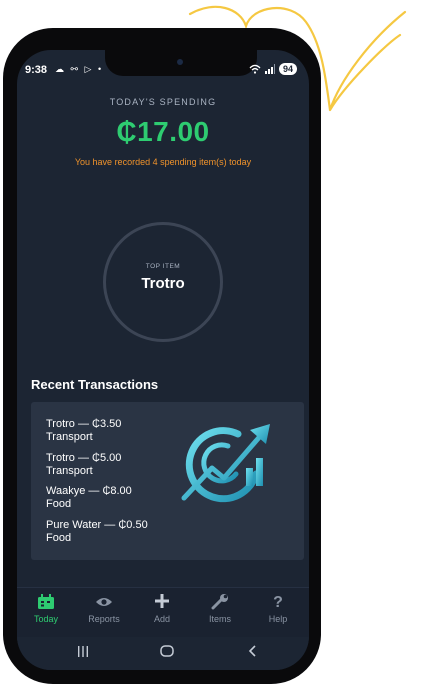  What do you see at coordinates (278, 619) in the screenshot?
I see `nav-help-label: Help` at bounding box center [278, 619].